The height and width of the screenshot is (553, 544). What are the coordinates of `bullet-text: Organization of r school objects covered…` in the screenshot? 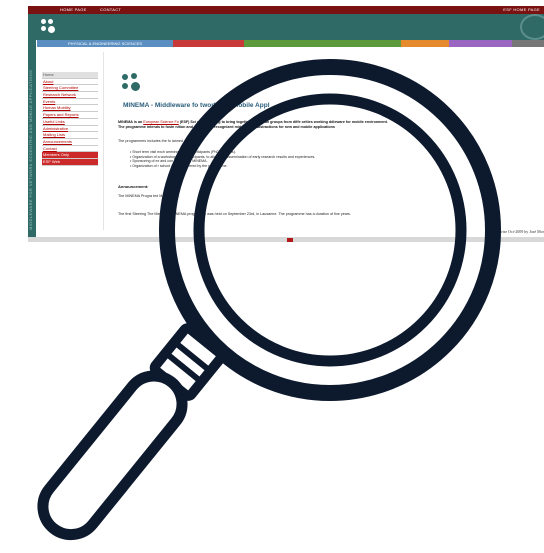 It's located at (180, 165).